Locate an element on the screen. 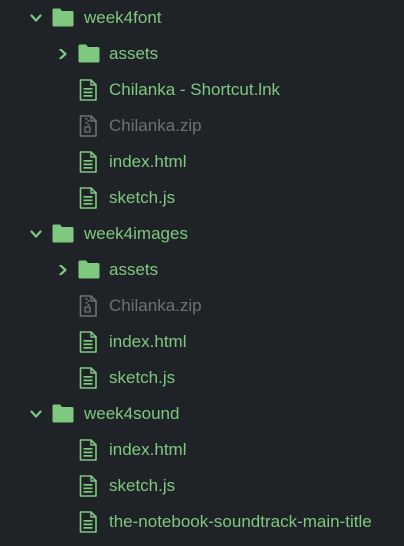 Image resolution: width=404 pixels, height=546 pixels. folder-week4font: week4font is located at coordinates (202, 18).